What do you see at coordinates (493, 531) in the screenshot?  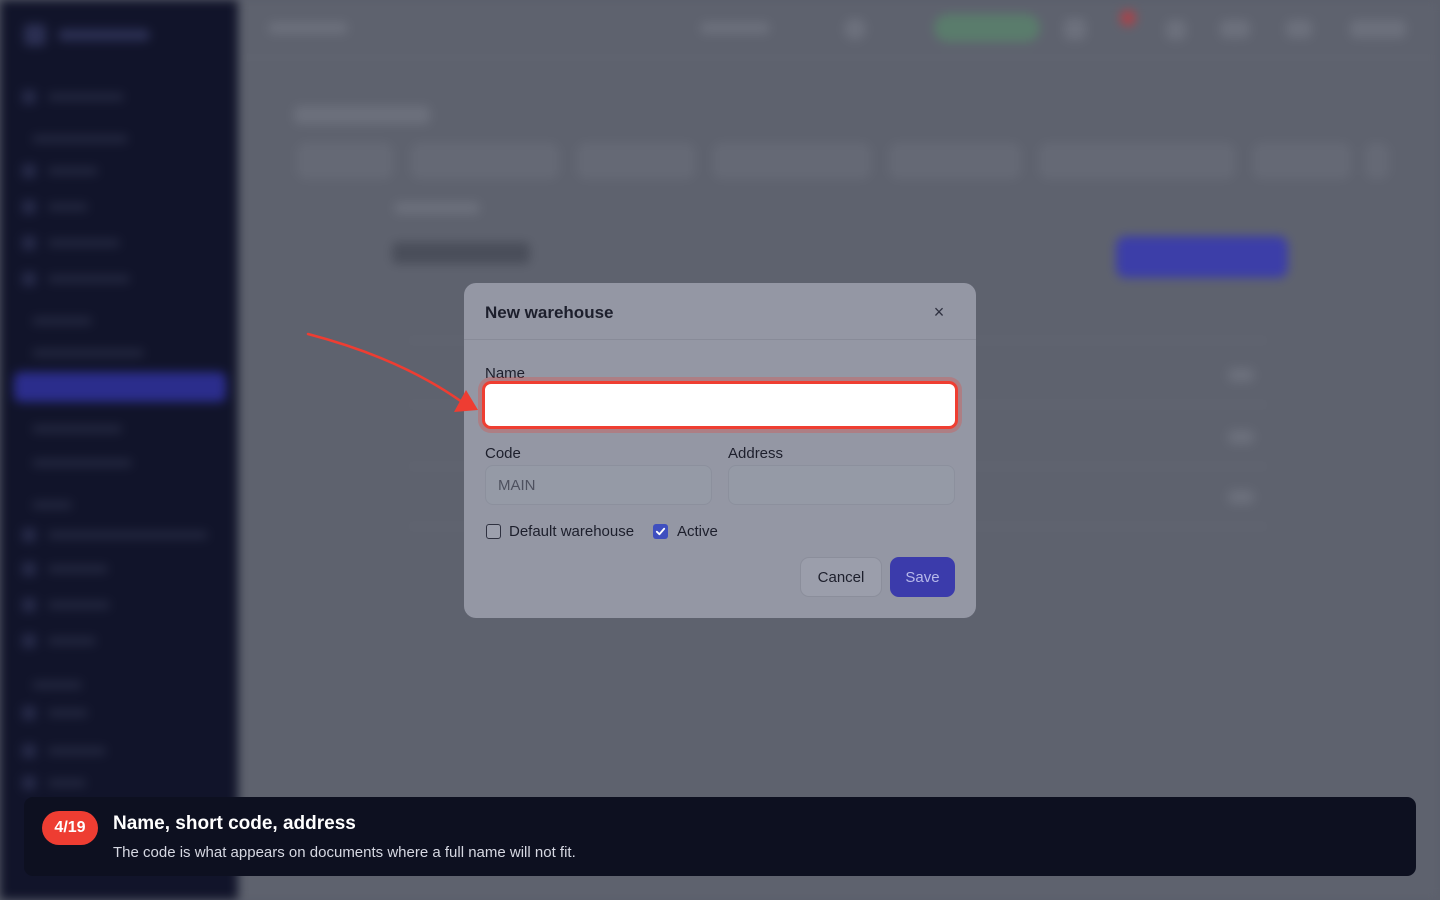 I see `default-warehouse-checkbox` at bounding box center [493, 531].